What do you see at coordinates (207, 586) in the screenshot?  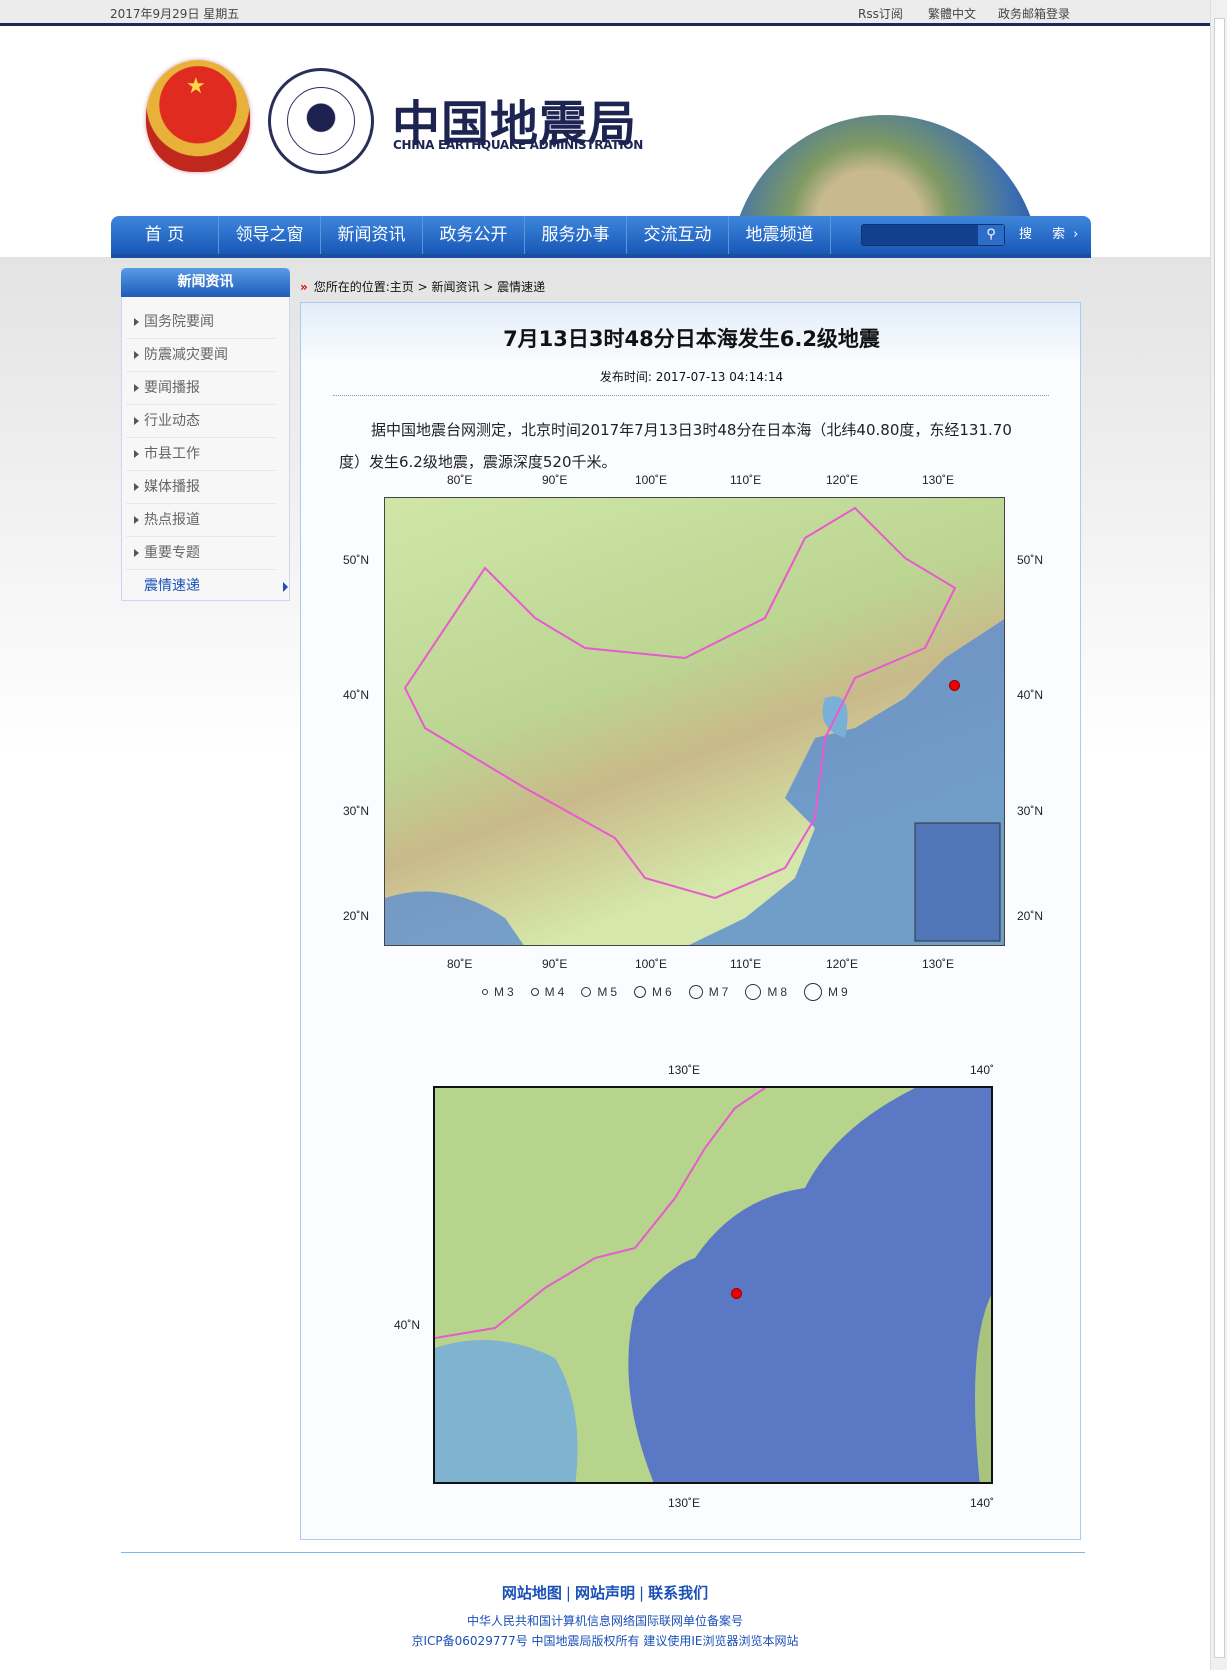 I see `sidebar-item-active: 震情速递` at bounding box center [207, 586].